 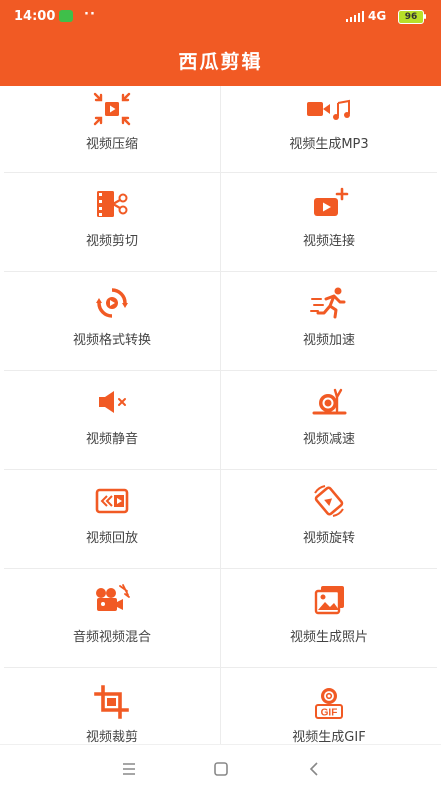 What do you see at coordinates (329, 129) in the screenshot?
I see `tool-video-to-mp3: 视频生成MP3` at bounding box center [329, 129].